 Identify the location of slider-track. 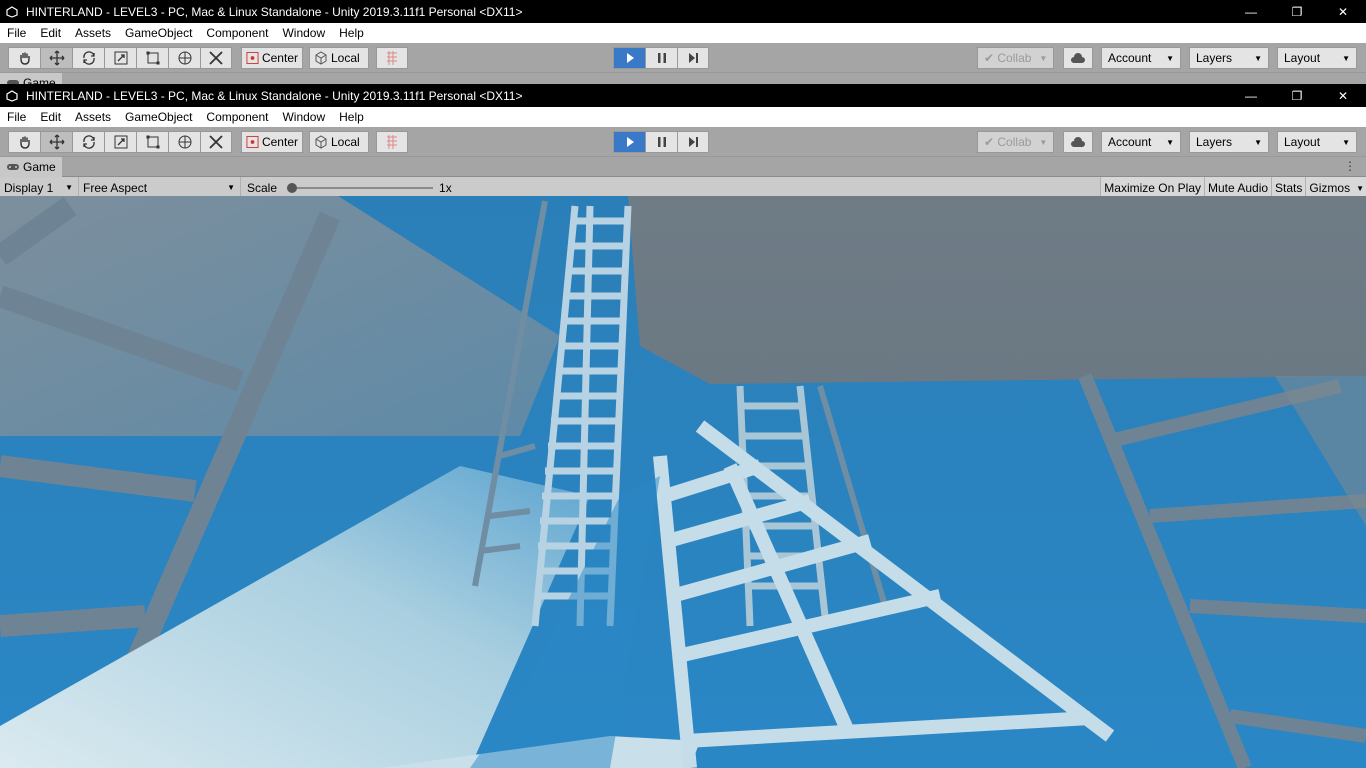
(360, 187).